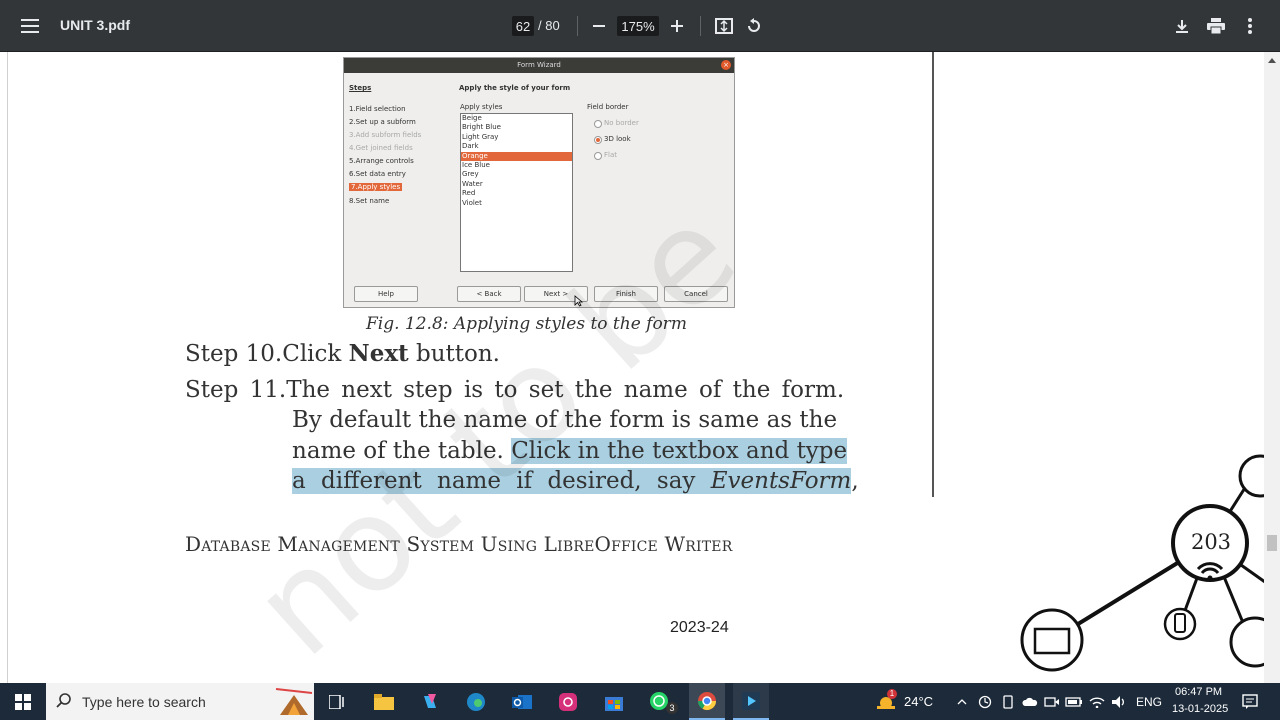 The image size is (1280, 720). Describe the element at coordinates (1211, 542) in the screenshot. I see `network-badge-number: 203` at that location.